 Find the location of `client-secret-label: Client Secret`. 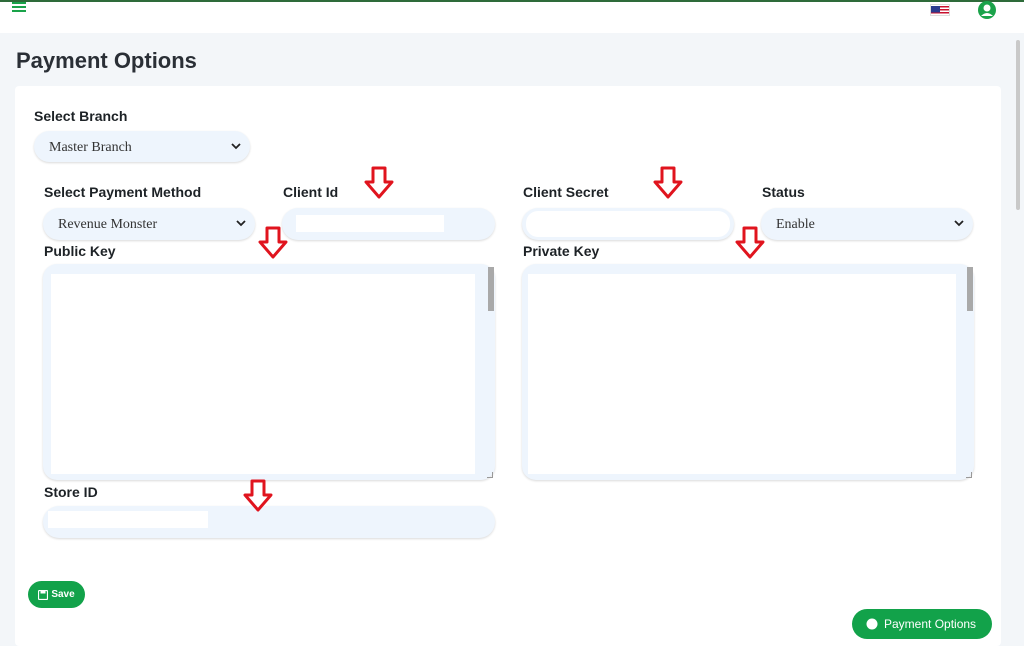

client-secret-label: Client Secret is located at coordinates (566, 192).